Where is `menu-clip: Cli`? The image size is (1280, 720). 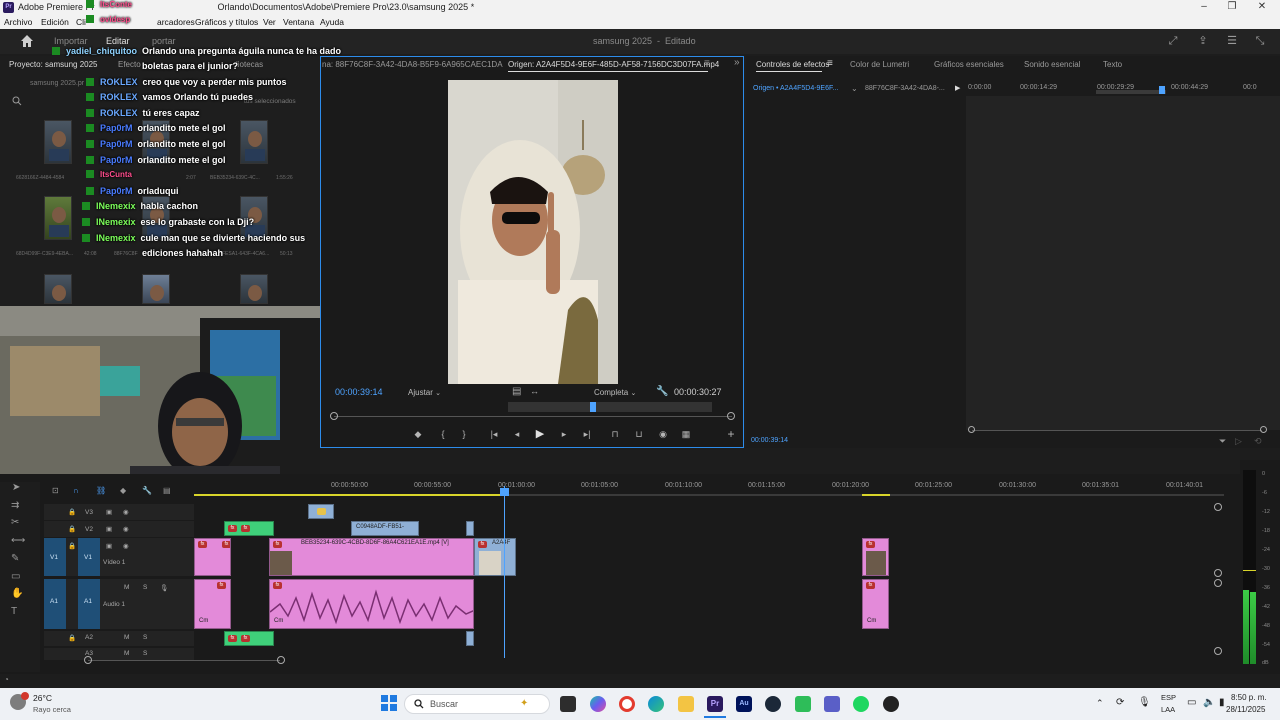 menu-clip: Cli is located at coordinates (81, 22).